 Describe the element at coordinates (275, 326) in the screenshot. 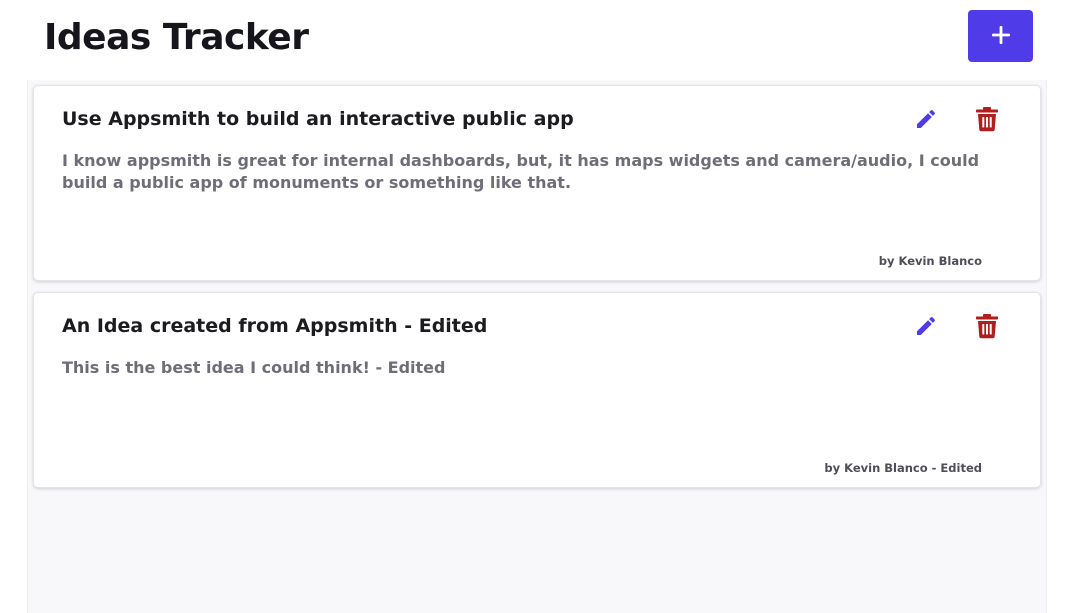

I see `idea-title: An Idea created from Appsmith - Edited` at that location.